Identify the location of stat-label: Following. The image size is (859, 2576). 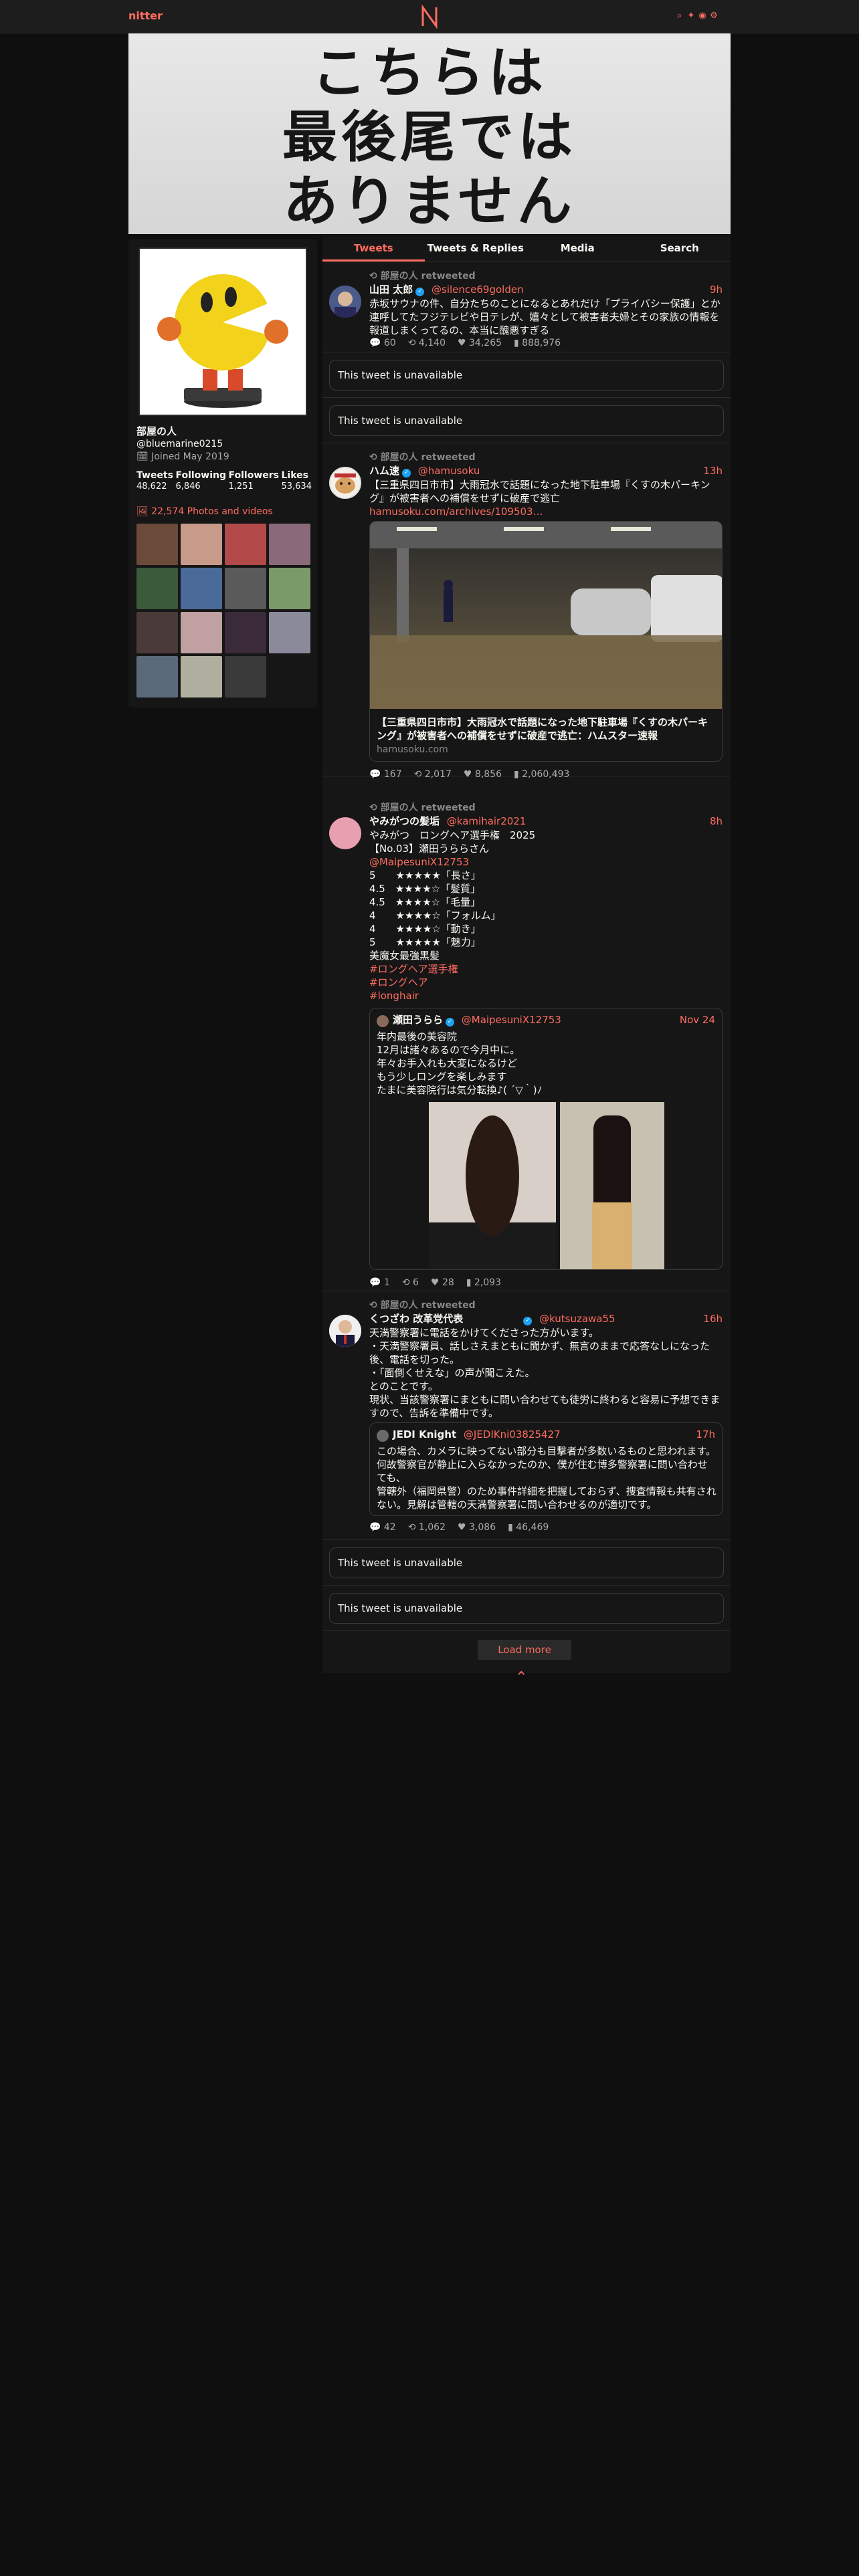
(201, 475).